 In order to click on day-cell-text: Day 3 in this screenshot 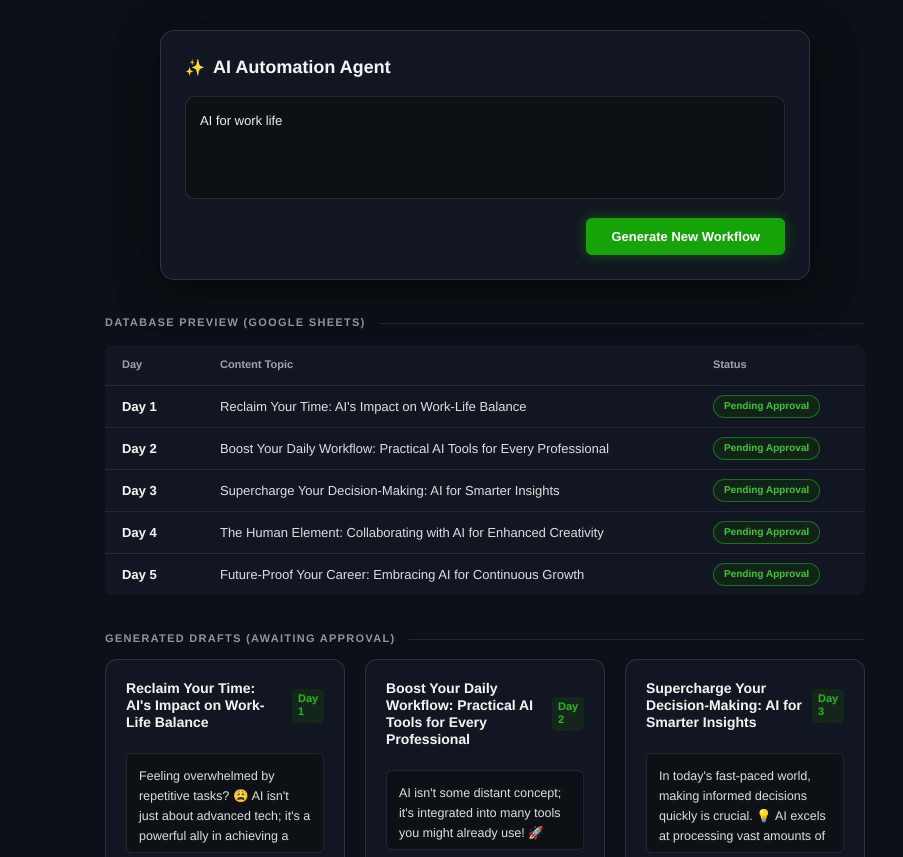, I will do `click(139, 490)`.